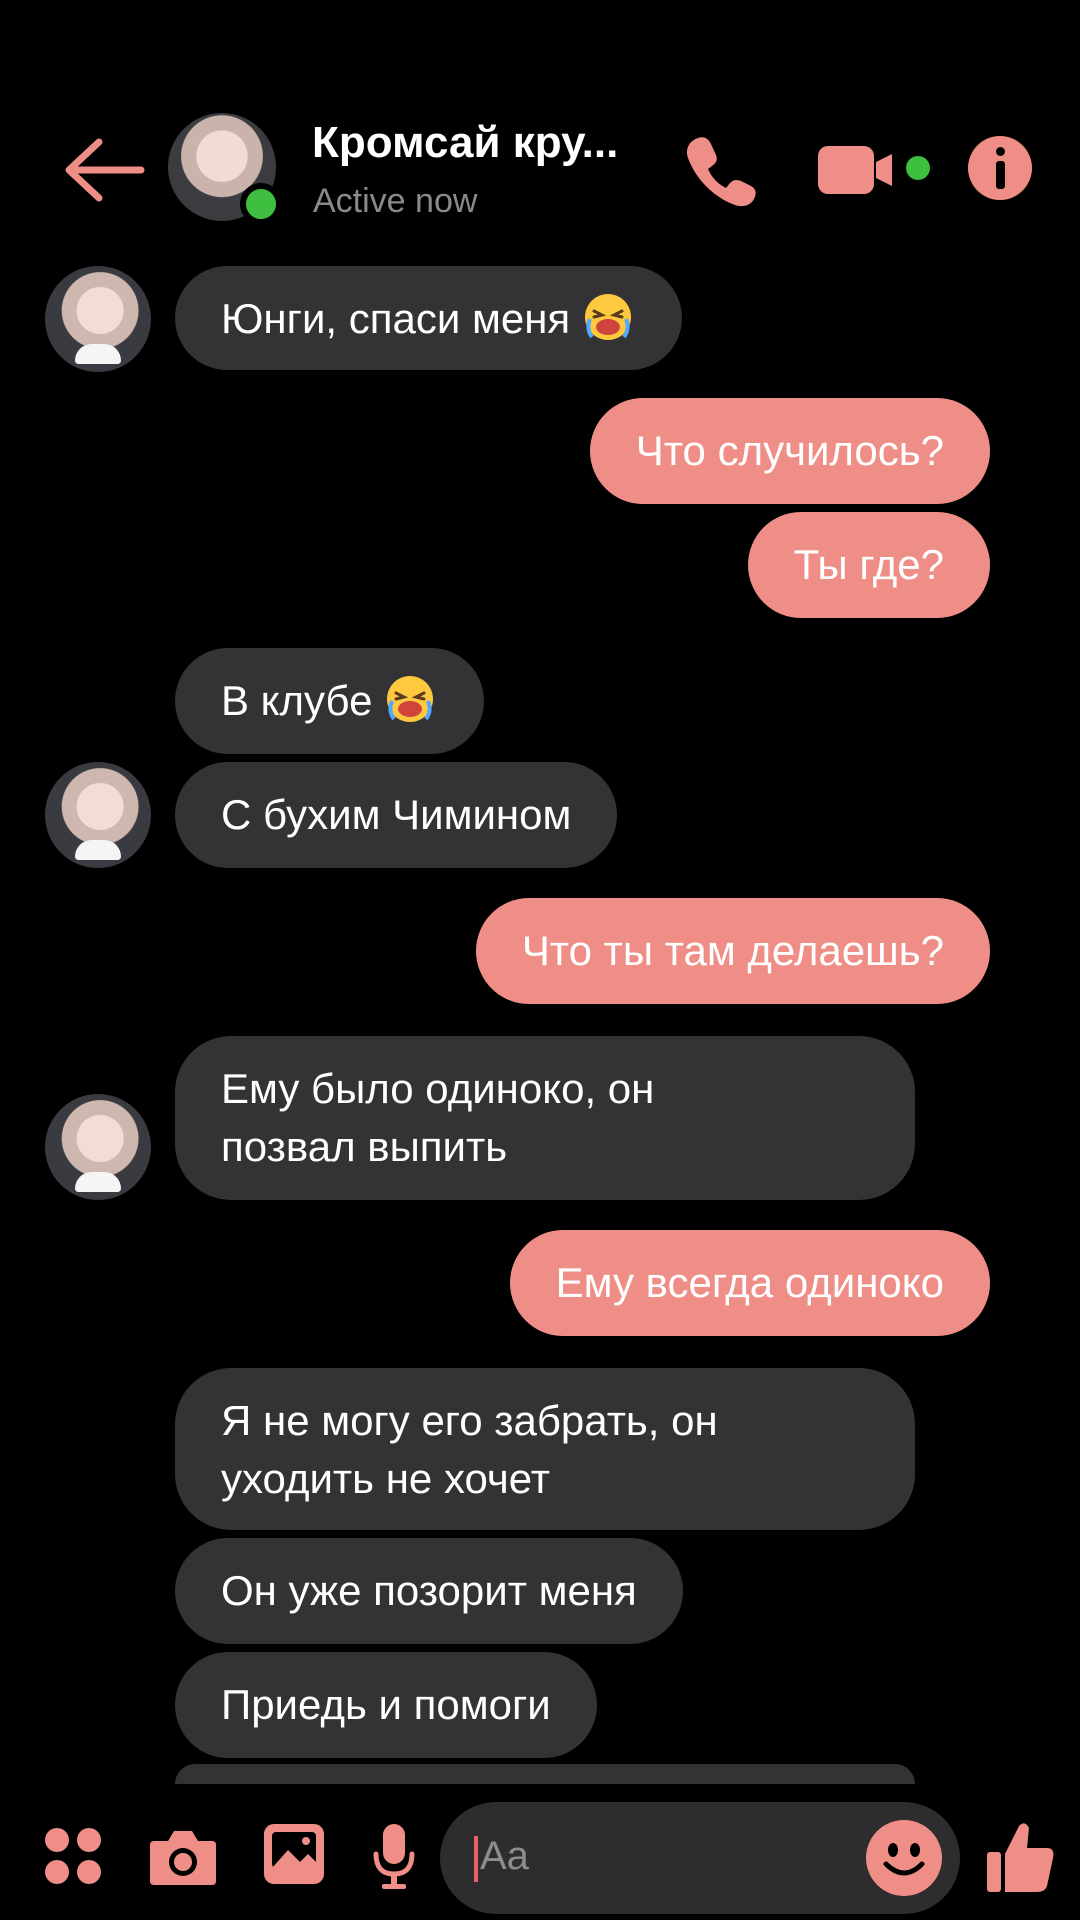  Describe the element at coordinates (75, 1858) in the screenshot. I see `apps-icon` at that location.